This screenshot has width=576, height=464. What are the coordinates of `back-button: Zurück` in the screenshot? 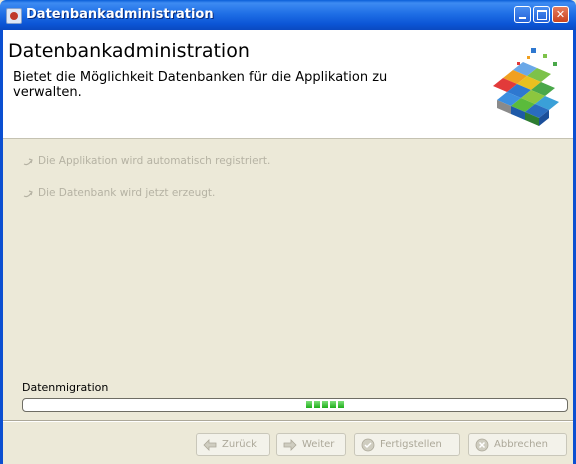 It's located at (233, 444).